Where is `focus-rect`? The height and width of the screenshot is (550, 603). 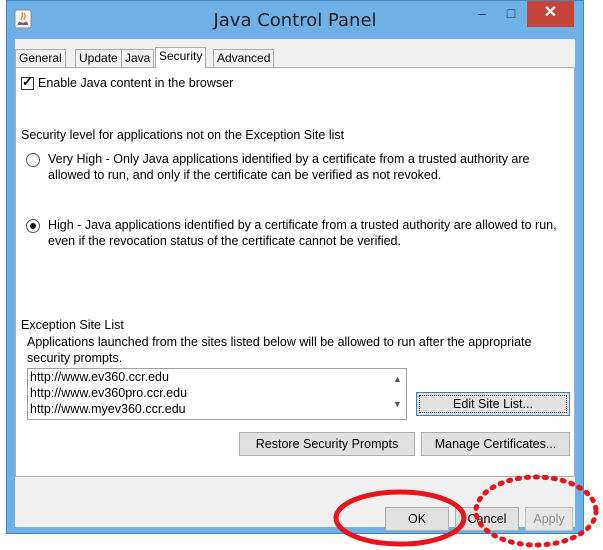
focus-rect is located at coordinates (493, 404).